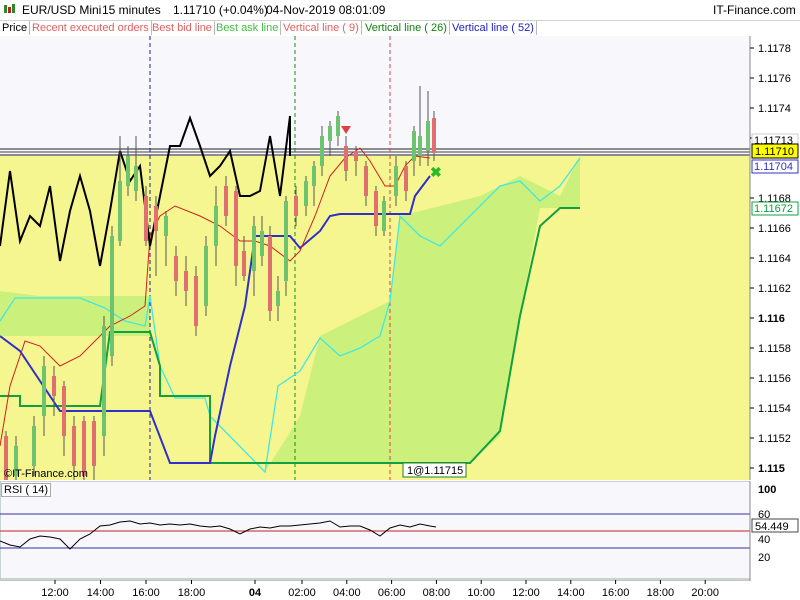 The image size is (800, 600). What do you see at coordinates (767, 490) in the screenshot?
I see `rsi-tick-100: 100` at bounding box center [767, 490].